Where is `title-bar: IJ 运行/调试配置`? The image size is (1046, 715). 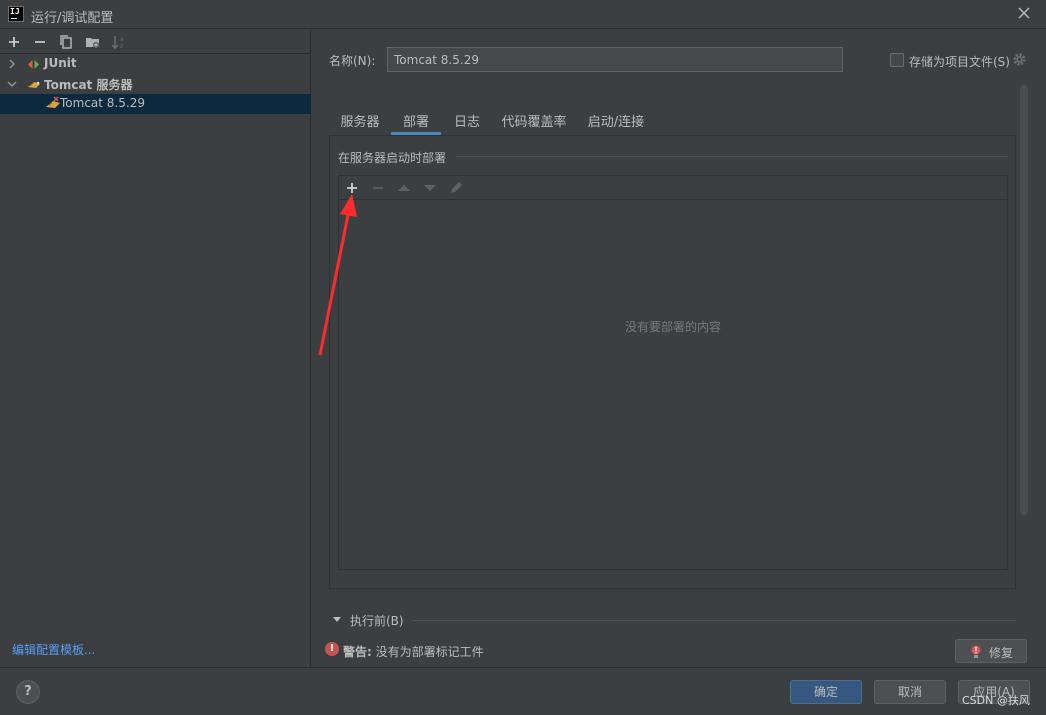 title-bar: IJ 运行/调试配置 is located at coordinates (523, 14).